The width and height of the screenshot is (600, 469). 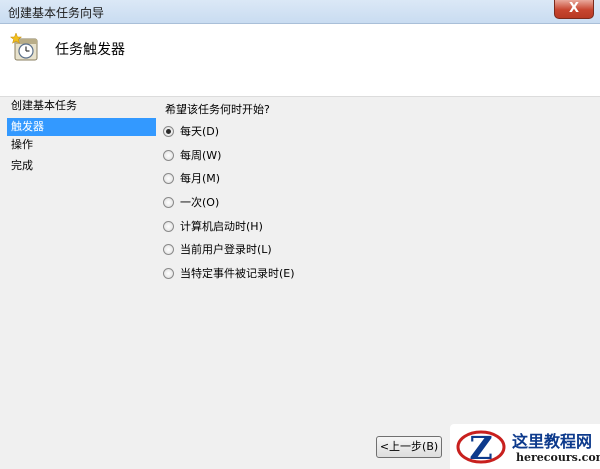 I want to click on step-create-basic-task: 创建基本任务, so click(x=81, y=106).